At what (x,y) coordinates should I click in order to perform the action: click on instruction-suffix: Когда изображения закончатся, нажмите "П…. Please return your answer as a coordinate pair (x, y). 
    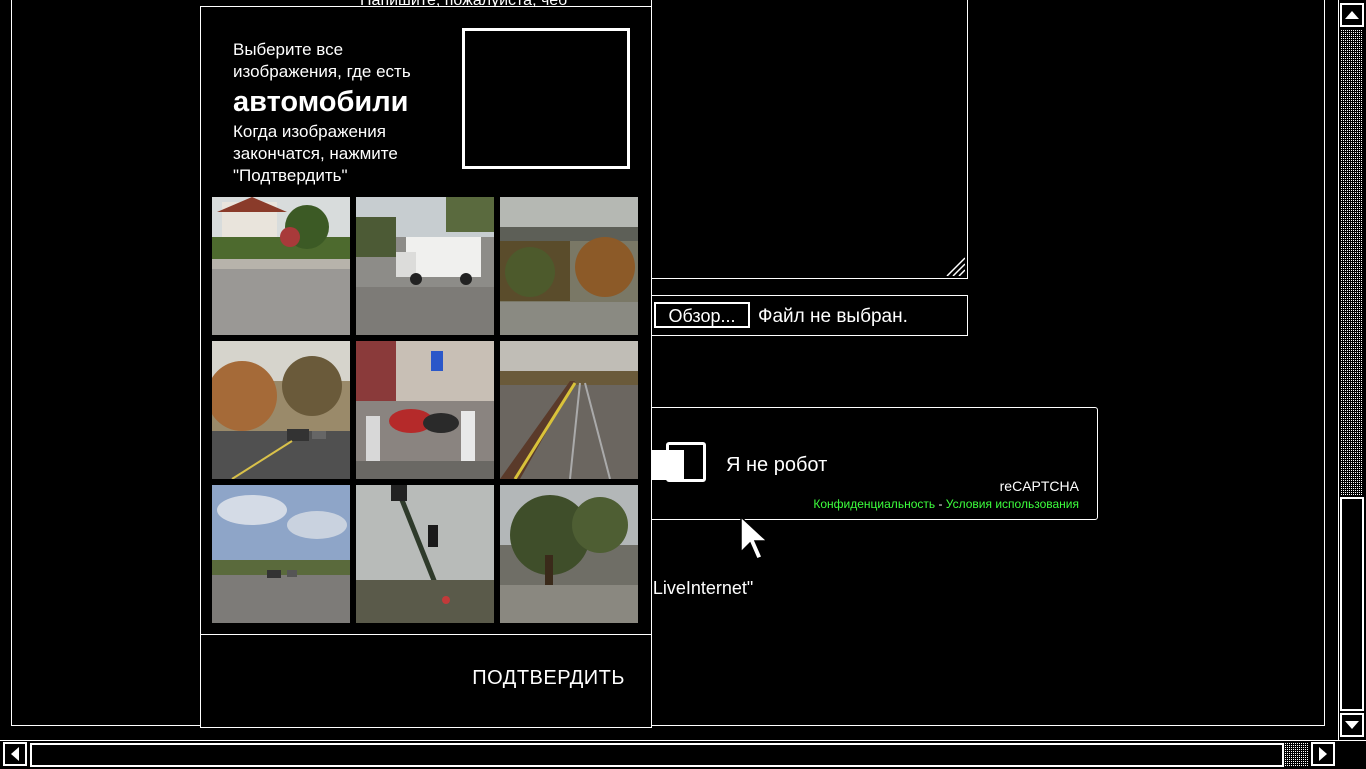
    Looking at the image, I should click on (315, 153).